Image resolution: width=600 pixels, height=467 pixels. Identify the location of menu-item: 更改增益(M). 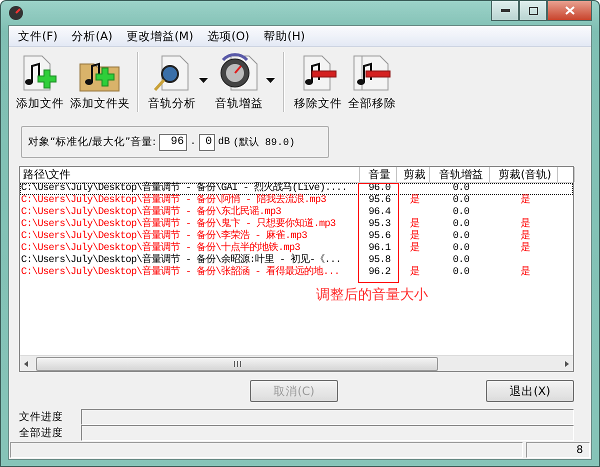
(159, 36).